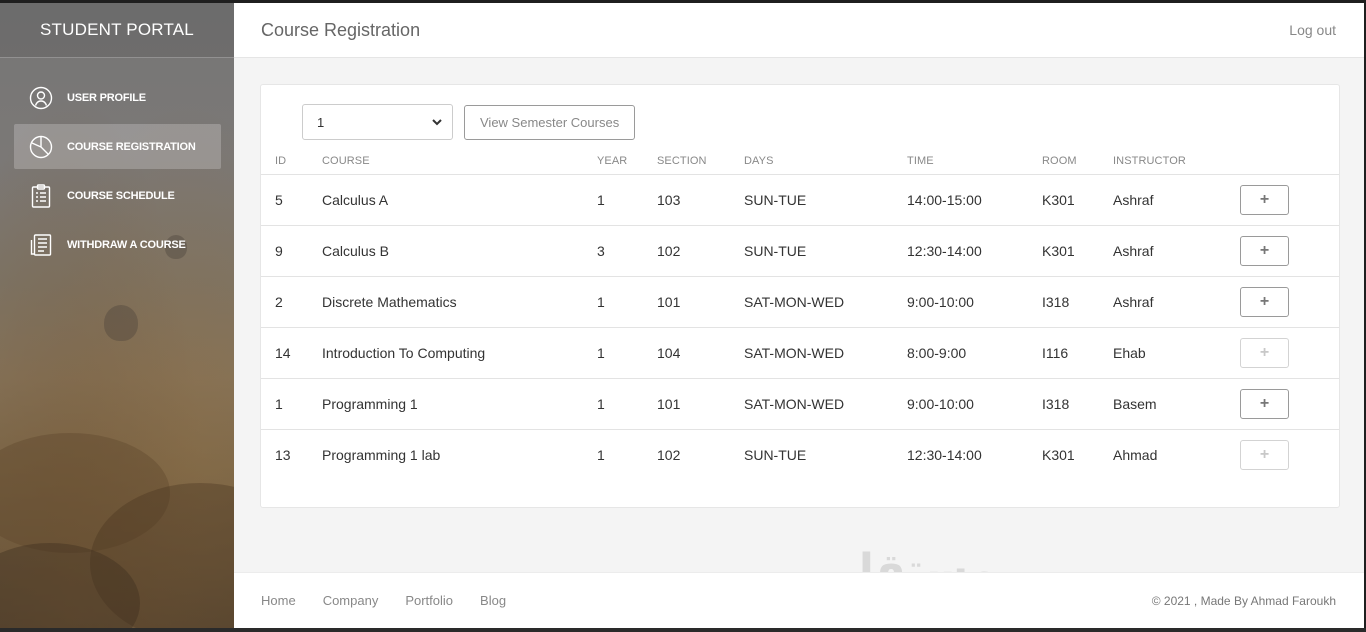  What do you see at coordinates (321, 122) in the screenshot?
I see `semester-select-value: 1` at bounding box center [321, 122].